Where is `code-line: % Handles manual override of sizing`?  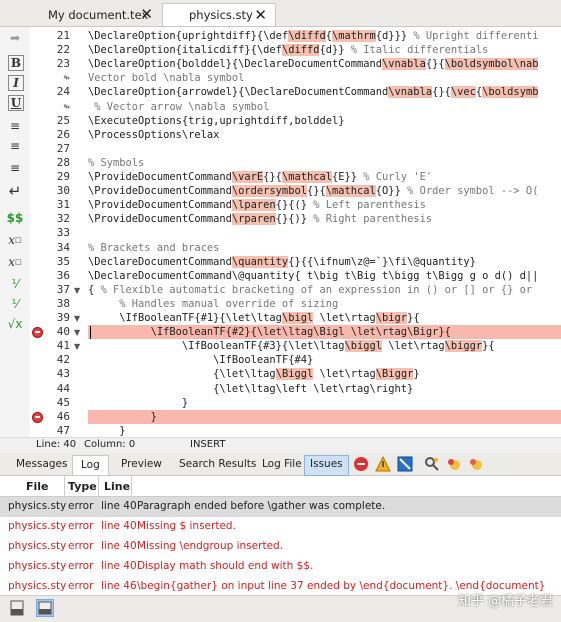
code-line: % Handles manual override of sizing is located at coordinates (213, 304).